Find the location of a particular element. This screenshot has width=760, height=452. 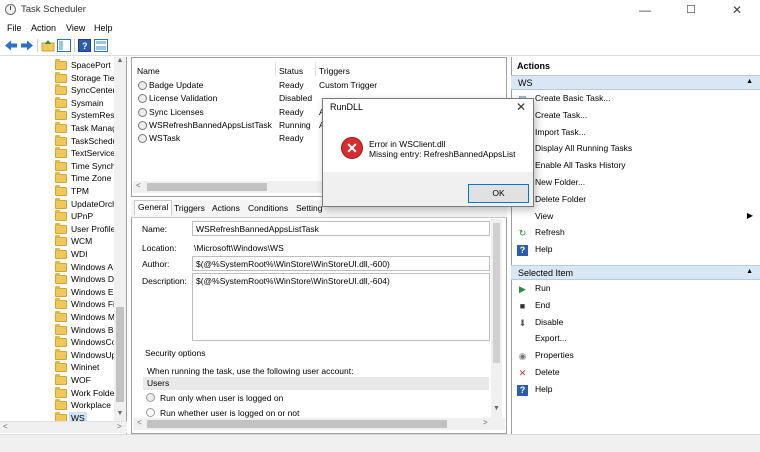

tree-item: UpdateOrch is located at coordinates (85, 204).